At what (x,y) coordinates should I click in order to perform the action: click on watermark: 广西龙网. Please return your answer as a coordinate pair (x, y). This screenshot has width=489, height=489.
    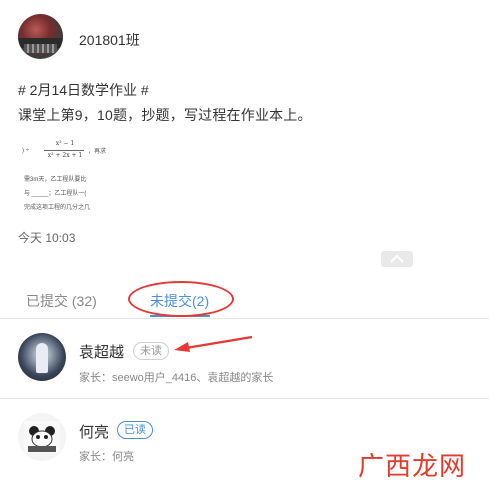
    Looking at the image, I should click on (412, 467).